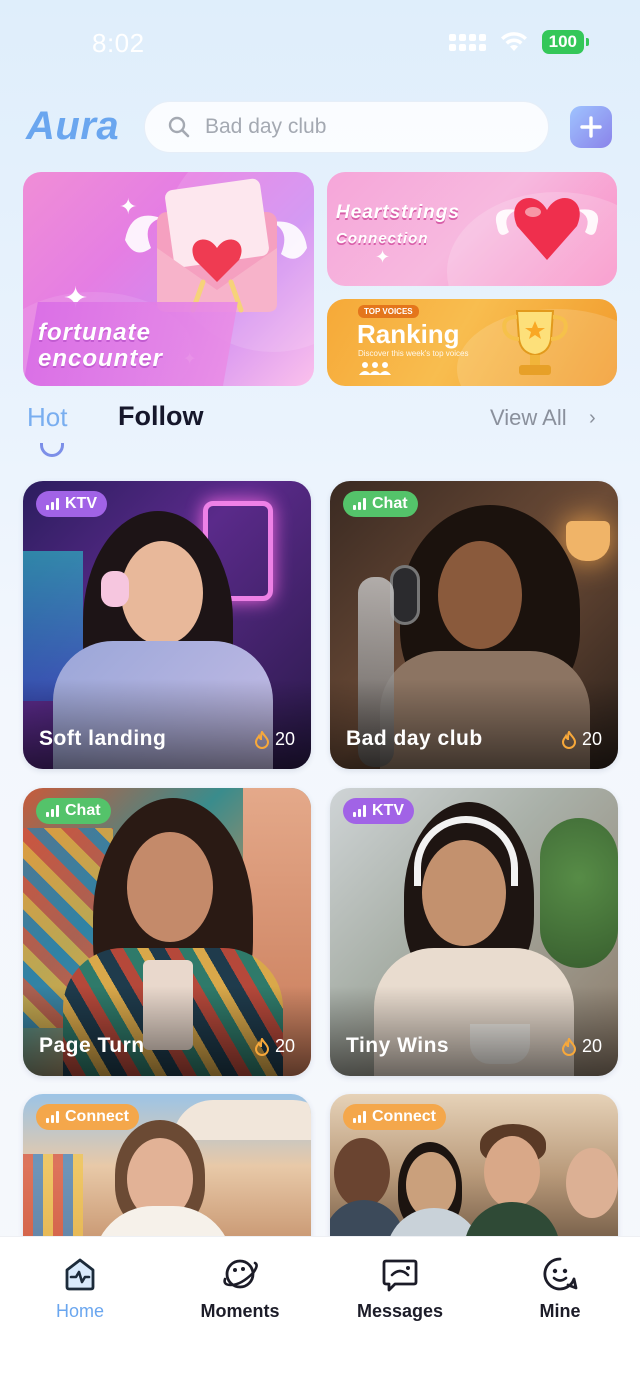  What do you see at coordinates (565, 42) in the screenshot?
I see `battery-indicator: 100` at bounding box center [565, 42].